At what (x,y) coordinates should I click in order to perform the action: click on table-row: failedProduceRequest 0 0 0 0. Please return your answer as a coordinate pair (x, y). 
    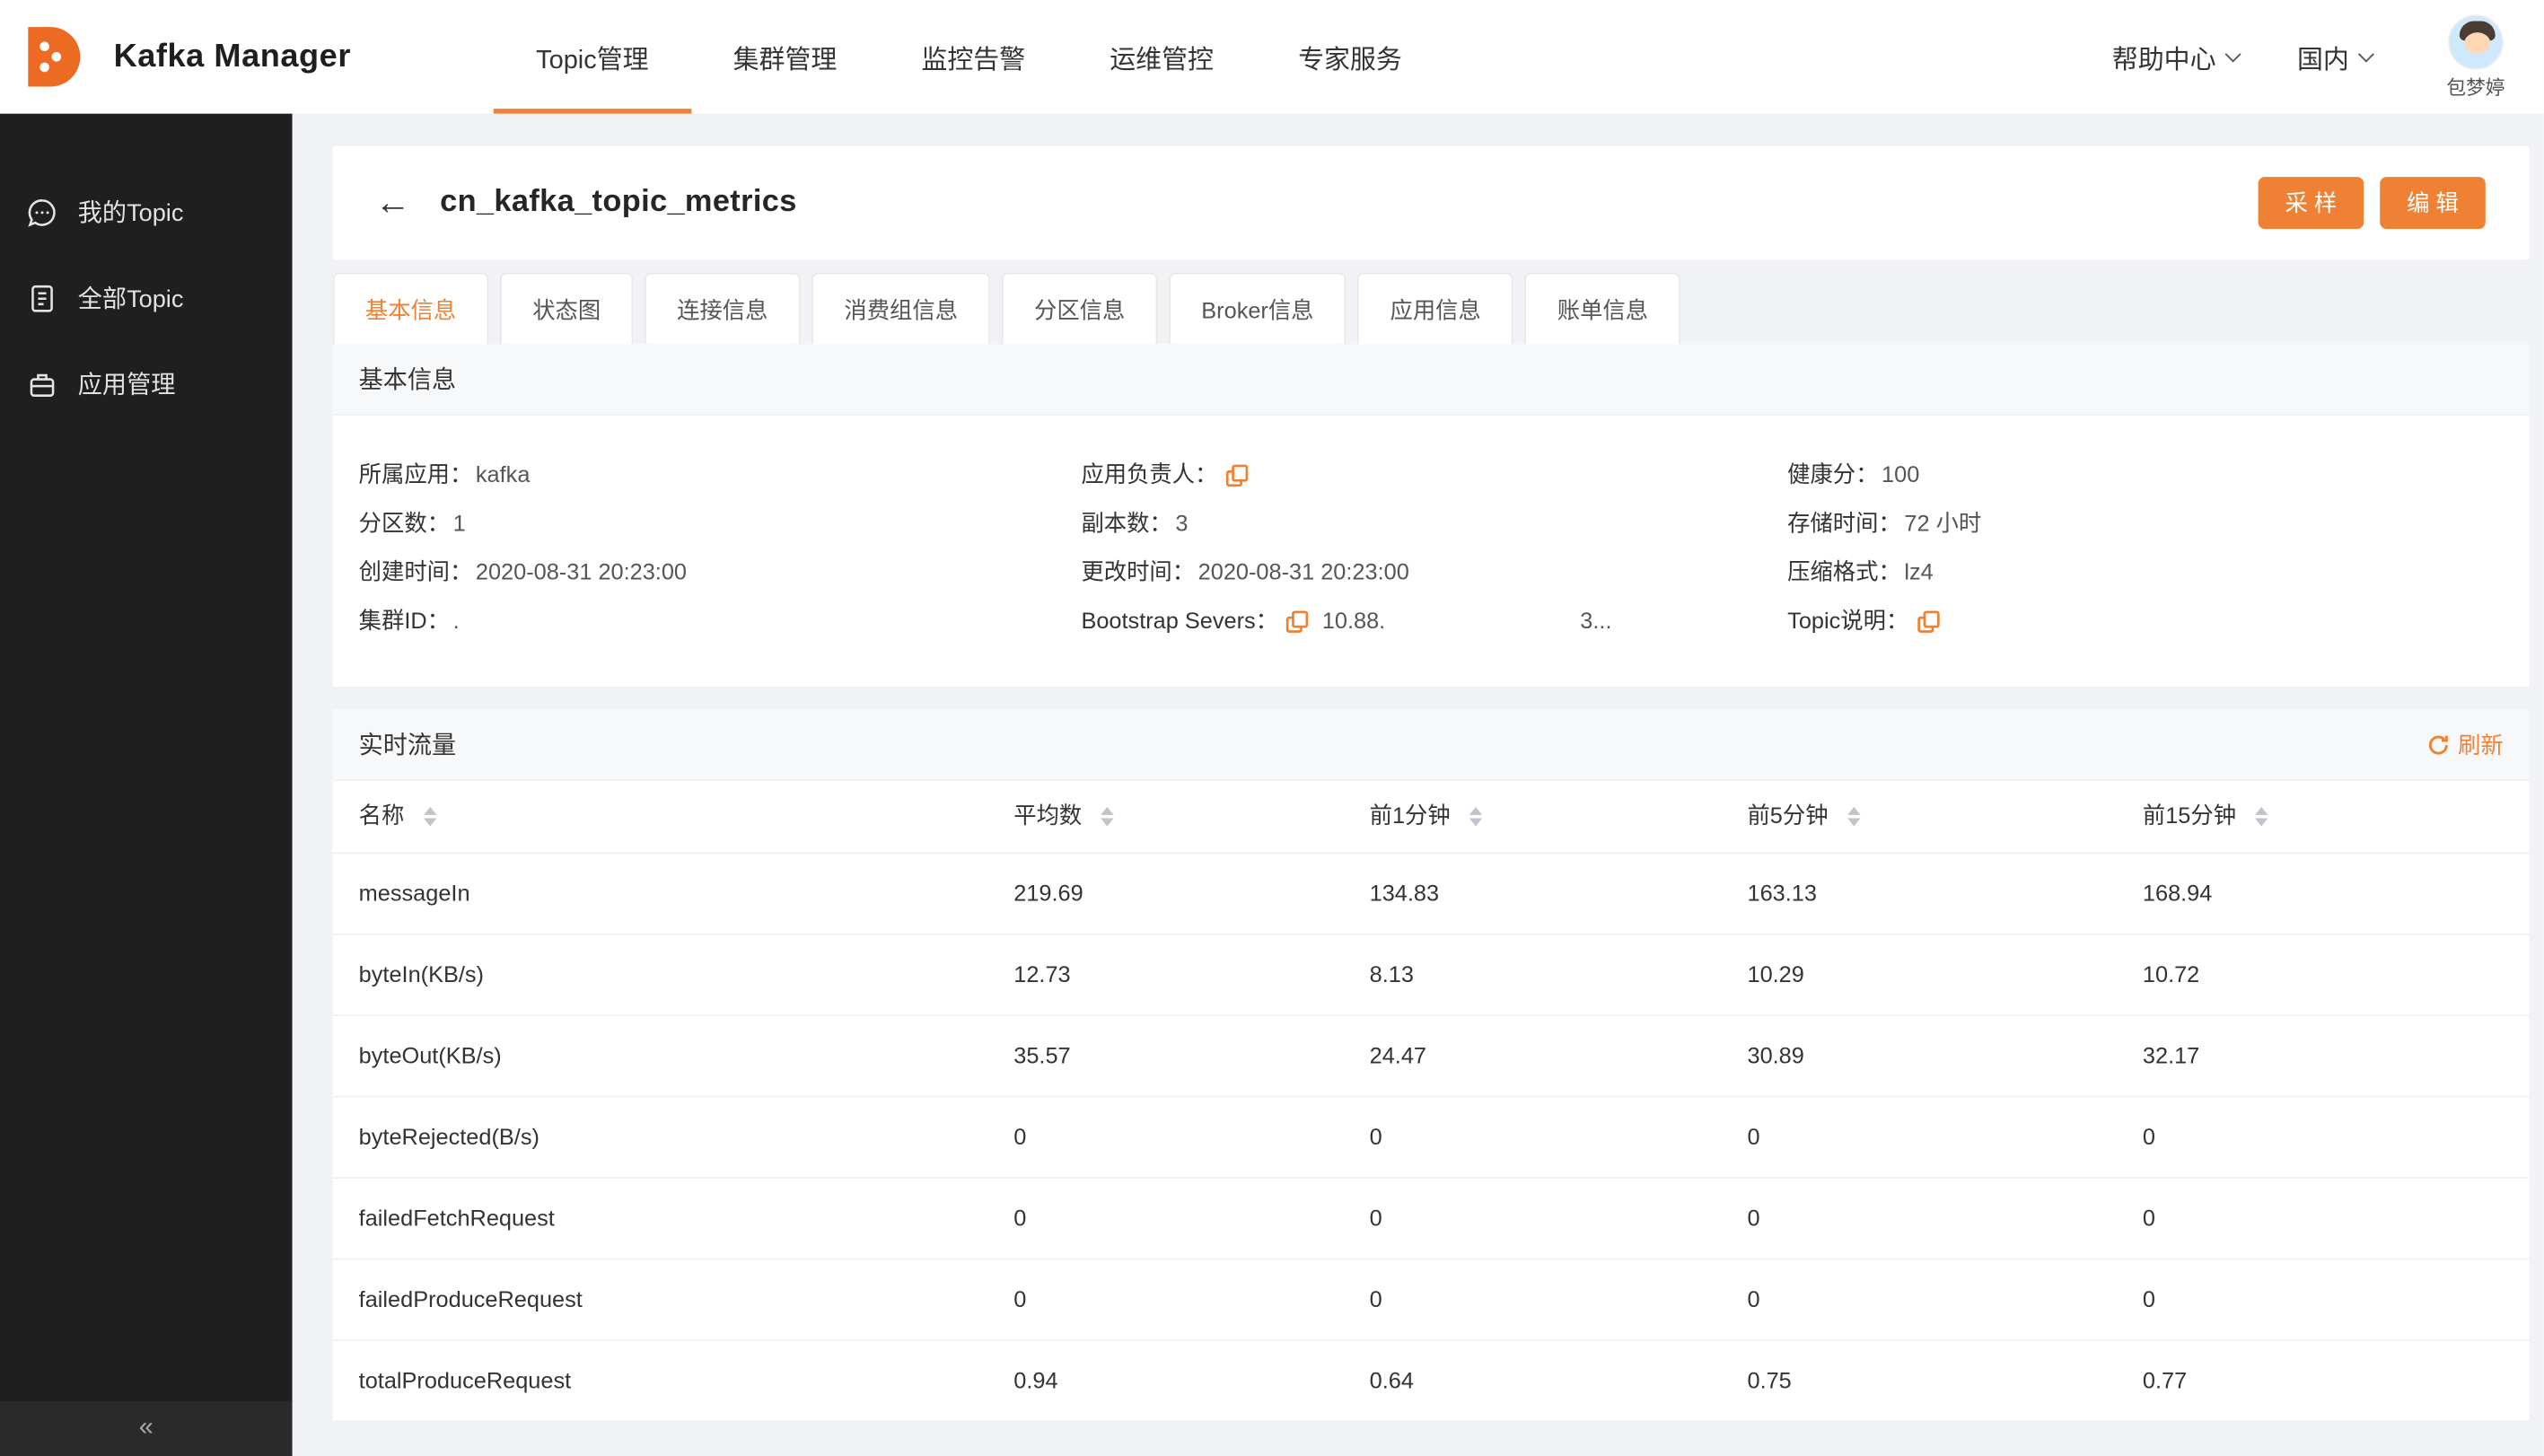
    Looking at the image, I should click on (1431, 1299).